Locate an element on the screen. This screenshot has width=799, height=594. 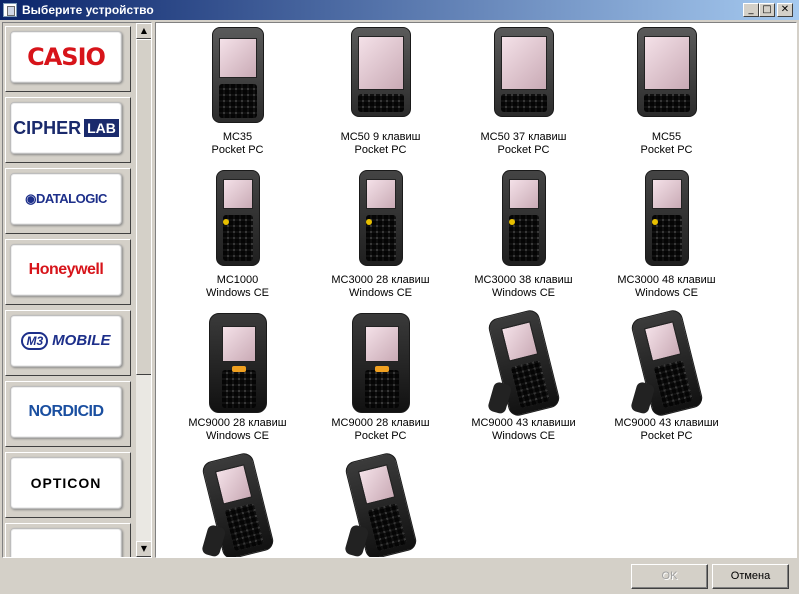
device-item: MC9000 43 клавиши Windows CE is located at coordinates (523, 381).